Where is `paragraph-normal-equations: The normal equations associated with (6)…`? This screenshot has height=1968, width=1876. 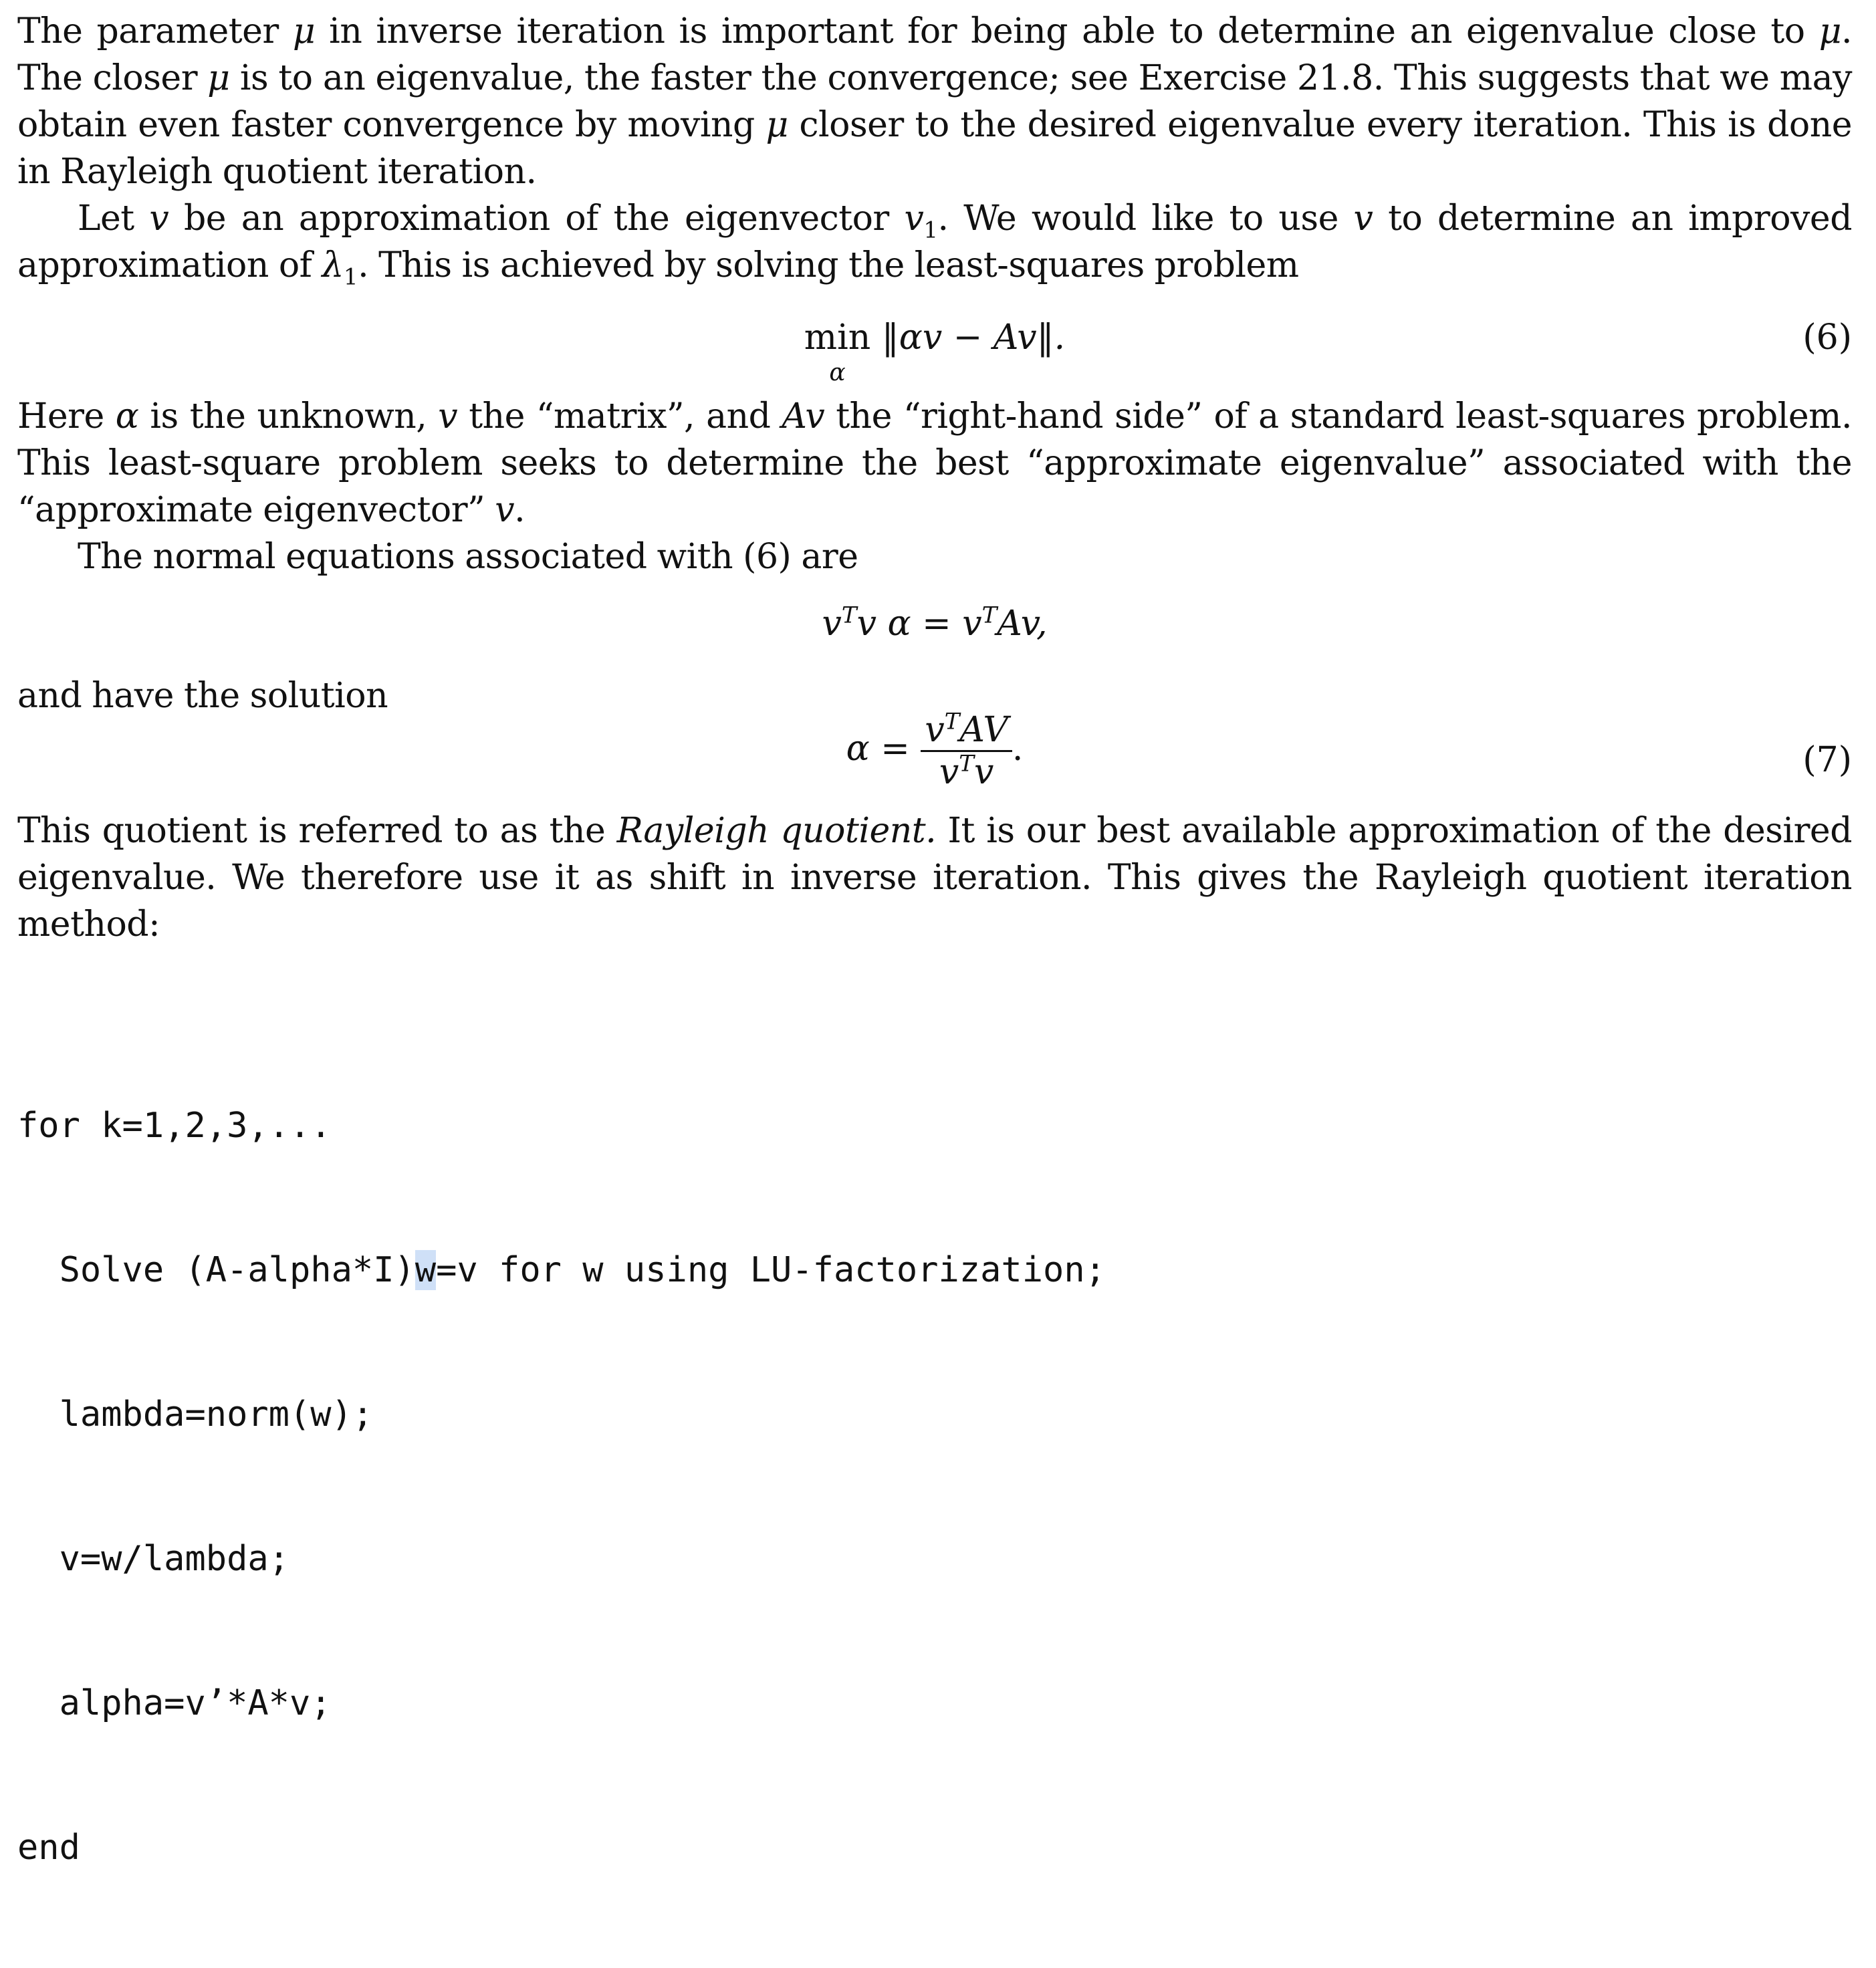 paragraph-normal-equations: The normal equations associated with (6)… is located at coordinates (468, 557).